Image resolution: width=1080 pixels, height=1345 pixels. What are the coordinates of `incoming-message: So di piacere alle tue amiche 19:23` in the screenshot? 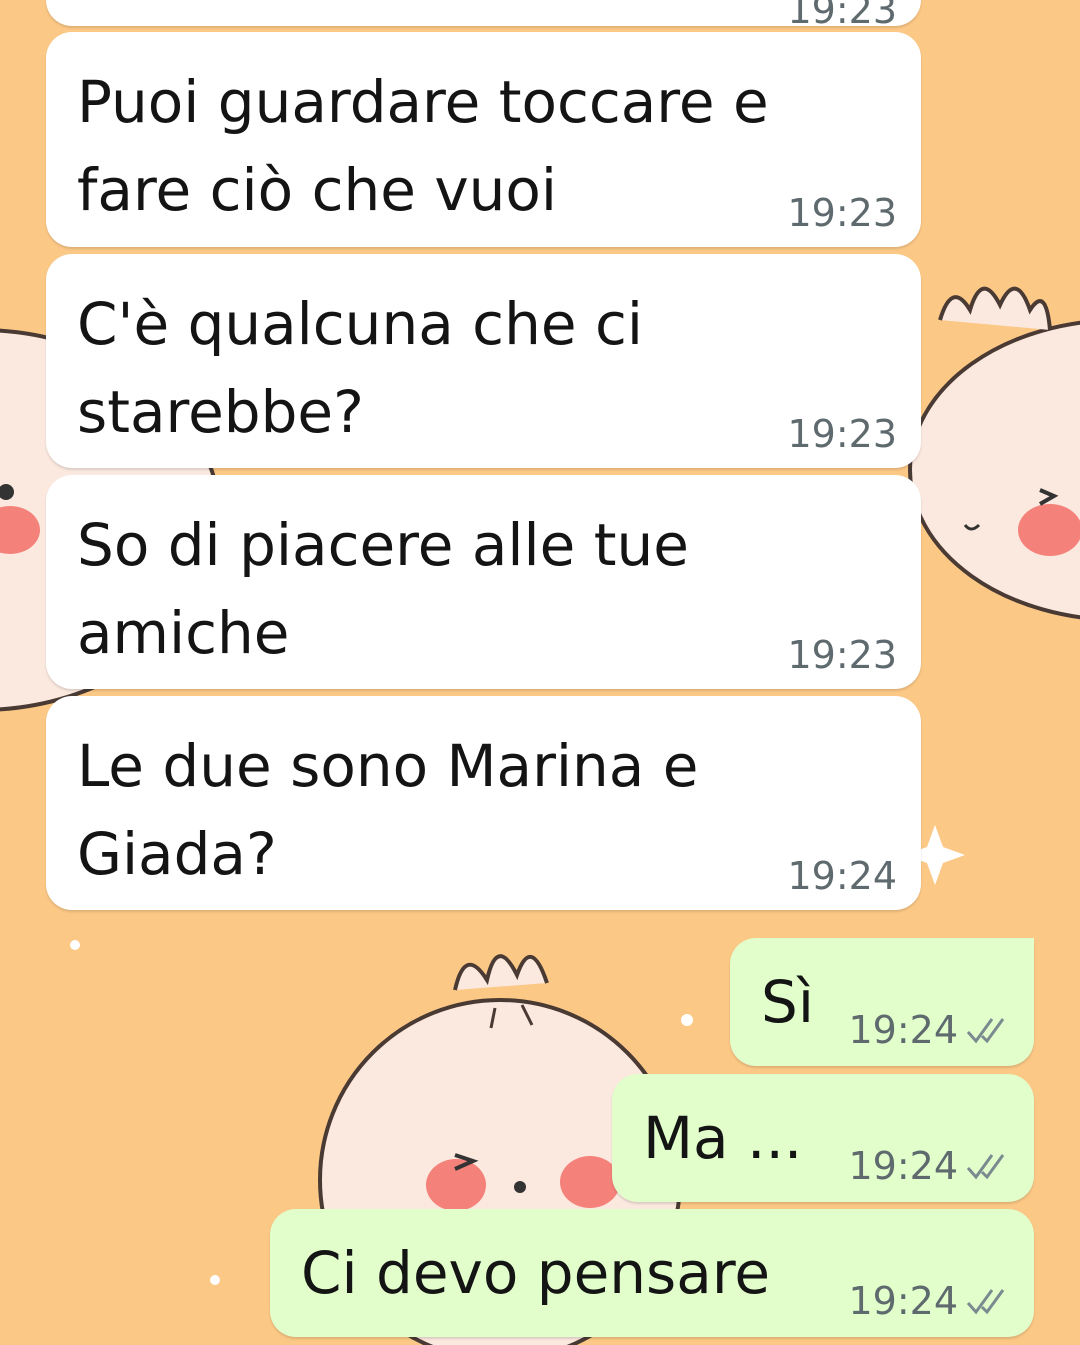 It's located at (483, 582).